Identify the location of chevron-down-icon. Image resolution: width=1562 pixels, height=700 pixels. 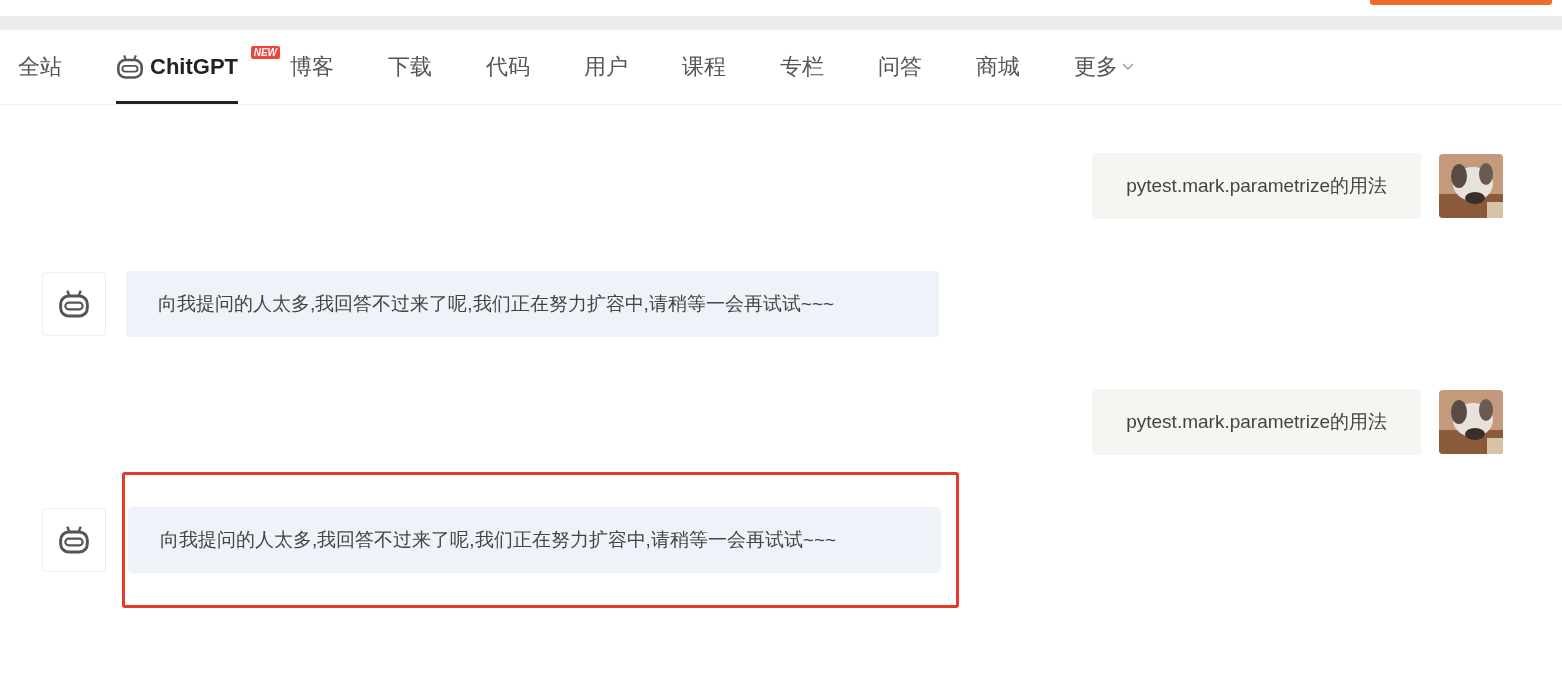
(1128, 66).